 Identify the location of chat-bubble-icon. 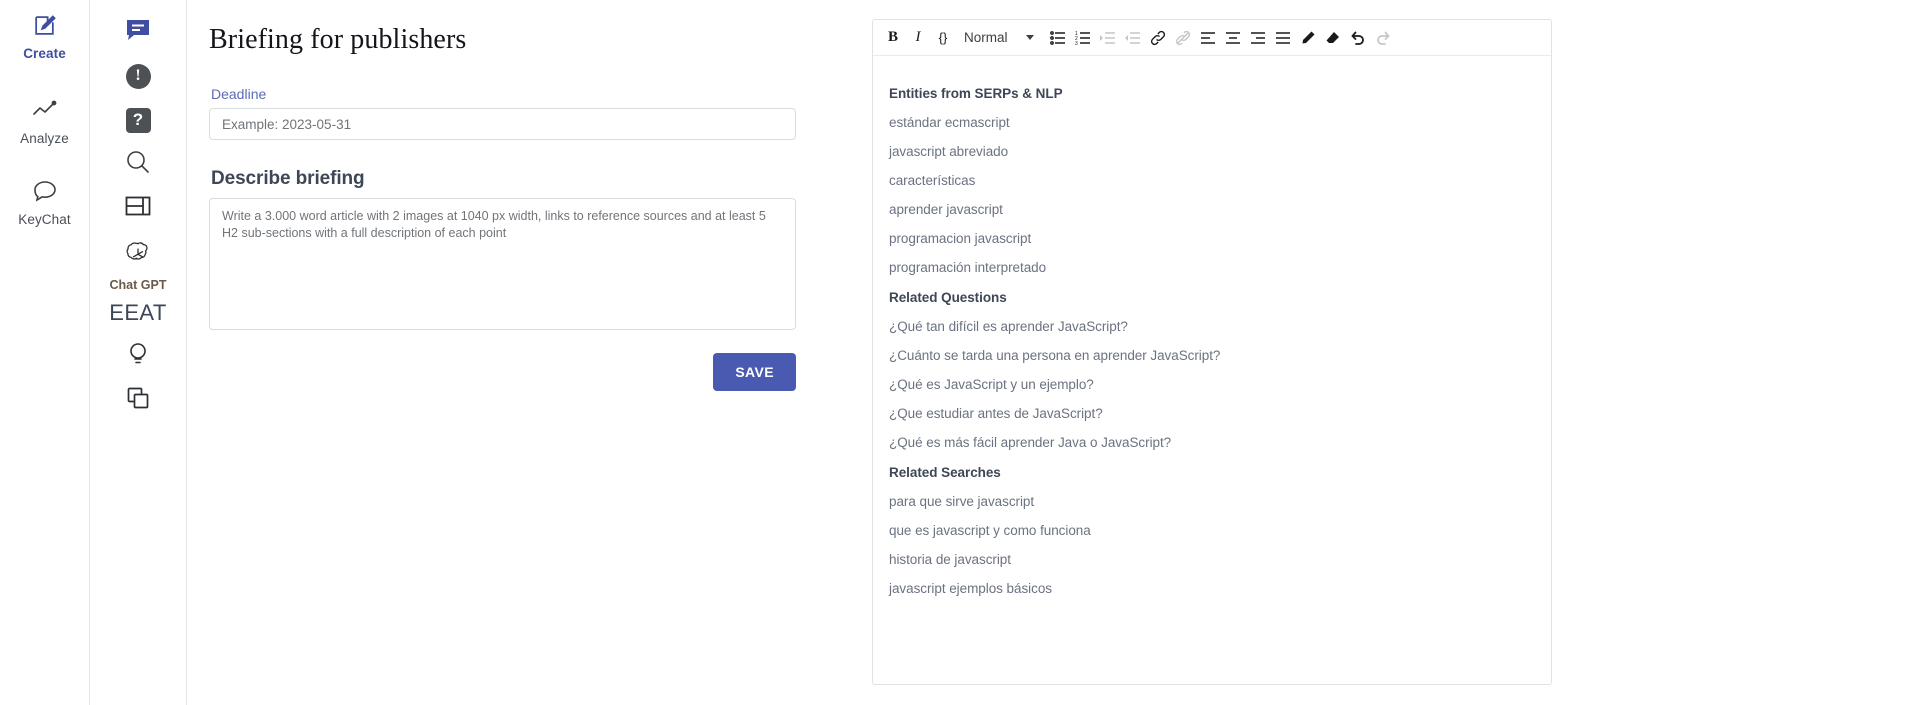
(45, 191).